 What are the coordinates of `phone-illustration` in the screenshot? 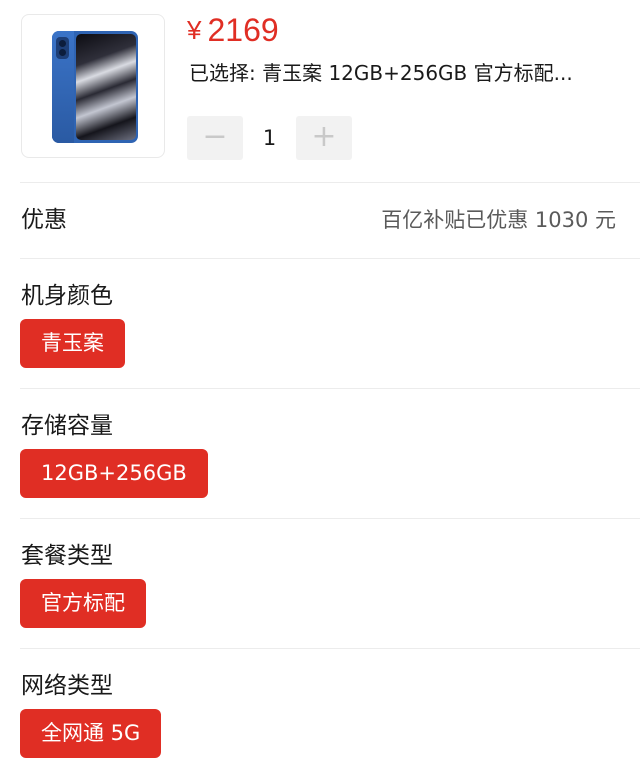 It's located at (95, 87).